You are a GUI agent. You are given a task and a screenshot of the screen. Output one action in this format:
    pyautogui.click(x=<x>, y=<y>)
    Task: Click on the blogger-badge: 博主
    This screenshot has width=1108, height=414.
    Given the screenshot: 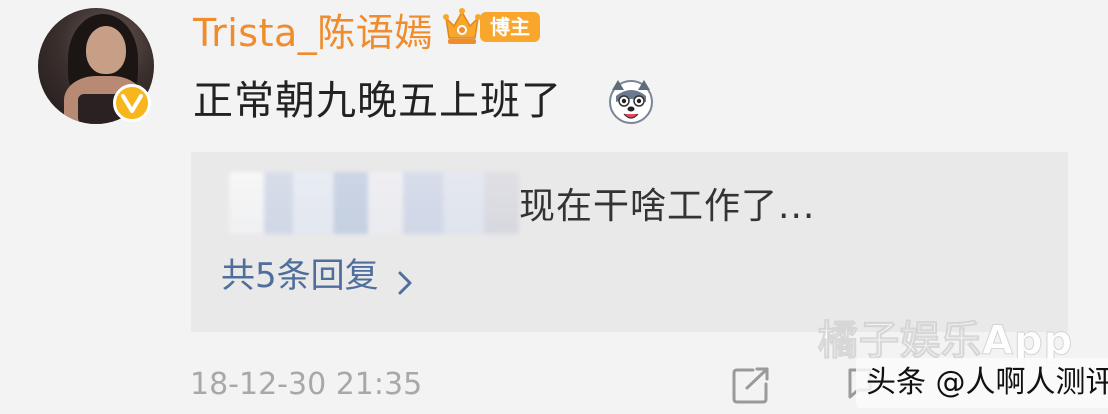 What is the action you would take?
    pyautogui.click(x=491, y=27)
    